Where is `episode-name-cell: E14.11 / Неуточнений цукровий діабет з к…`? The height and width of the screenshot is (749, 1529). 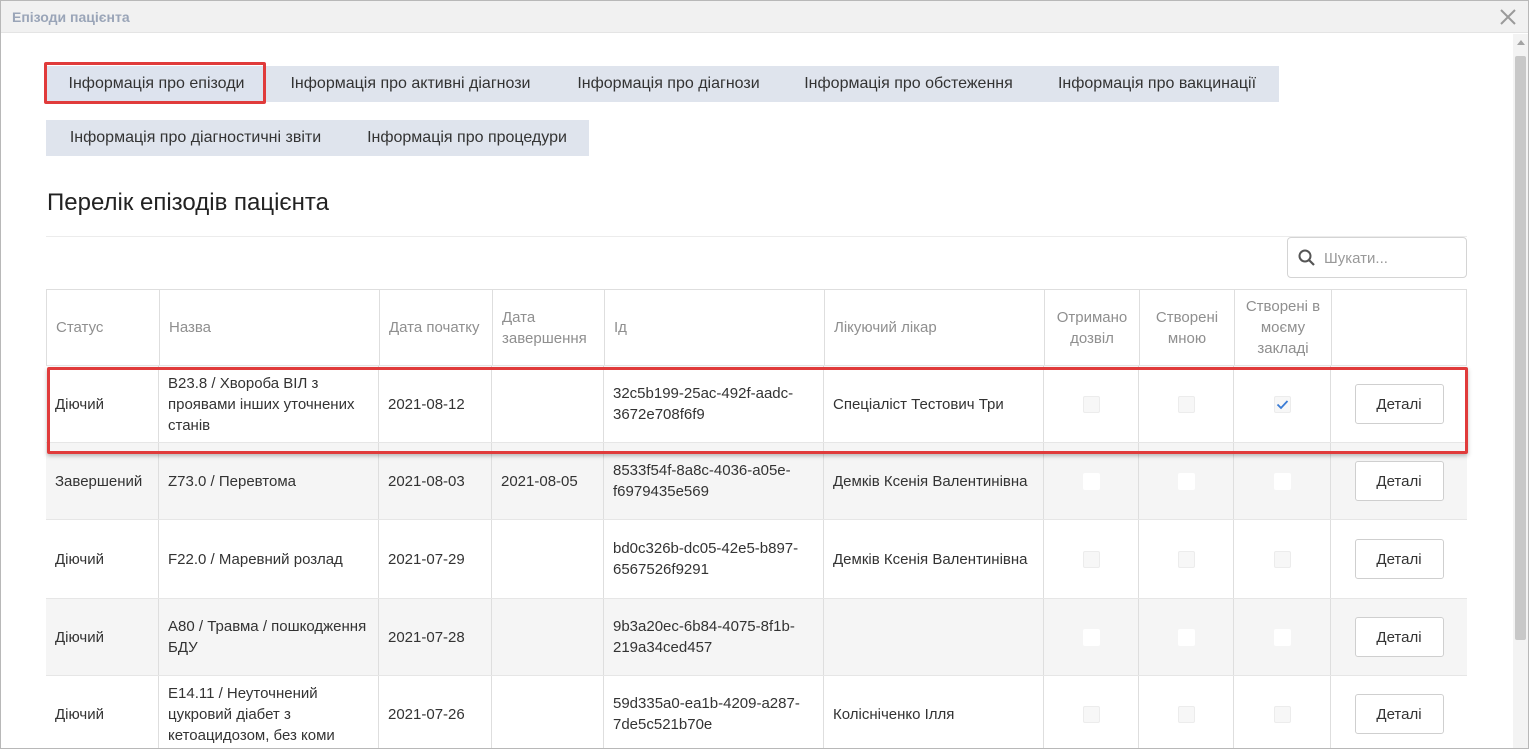 episode-name-cell: E14.11 / Неуточнений цукровий діабет з к… is located at coordinates (269, 712).